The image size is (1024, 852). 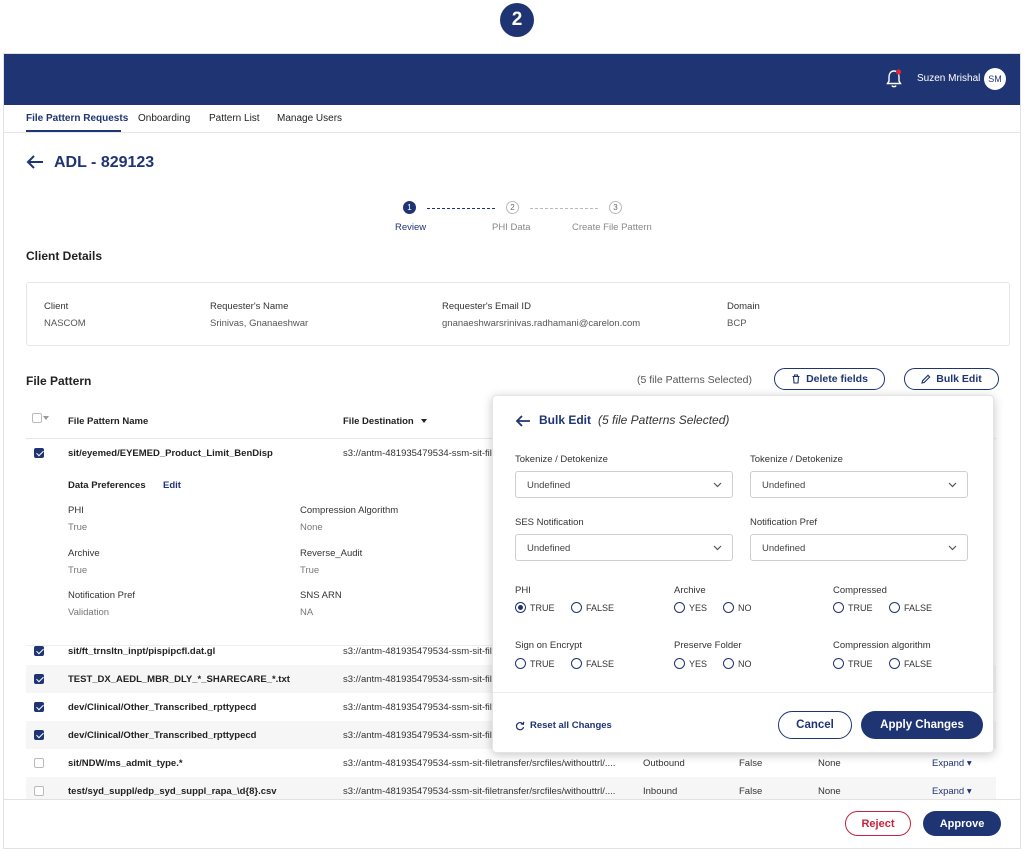 I want to click on tokenize-select: Undefined, so click(x=624, y=484).